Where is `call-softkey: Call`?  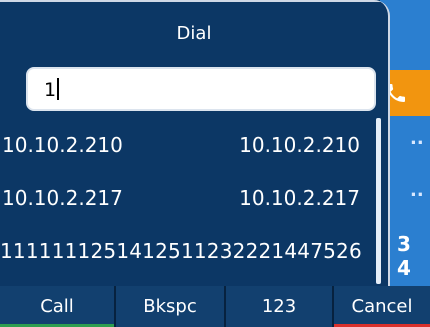 call-softkey: Call is located at coordinates (58, 306).